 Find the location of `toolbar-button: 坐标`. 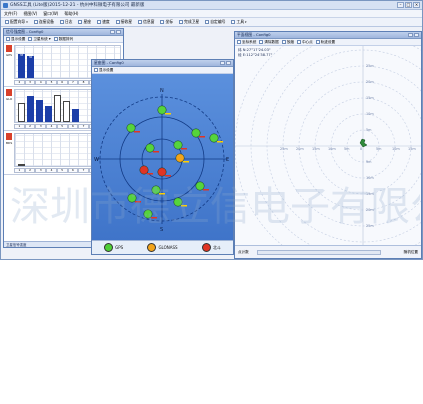

toolbar-button: 坐标 is located at coordinates (166, 22).